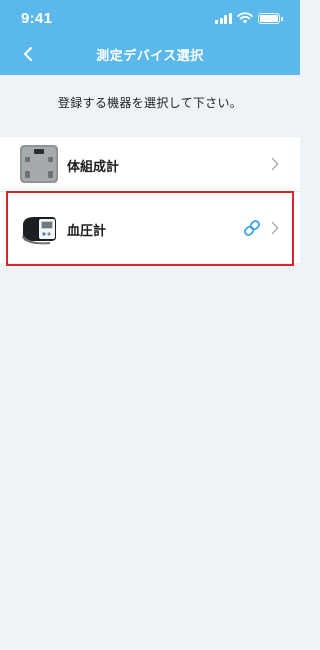  I want to click on wifi-icon, so click(245, 18).